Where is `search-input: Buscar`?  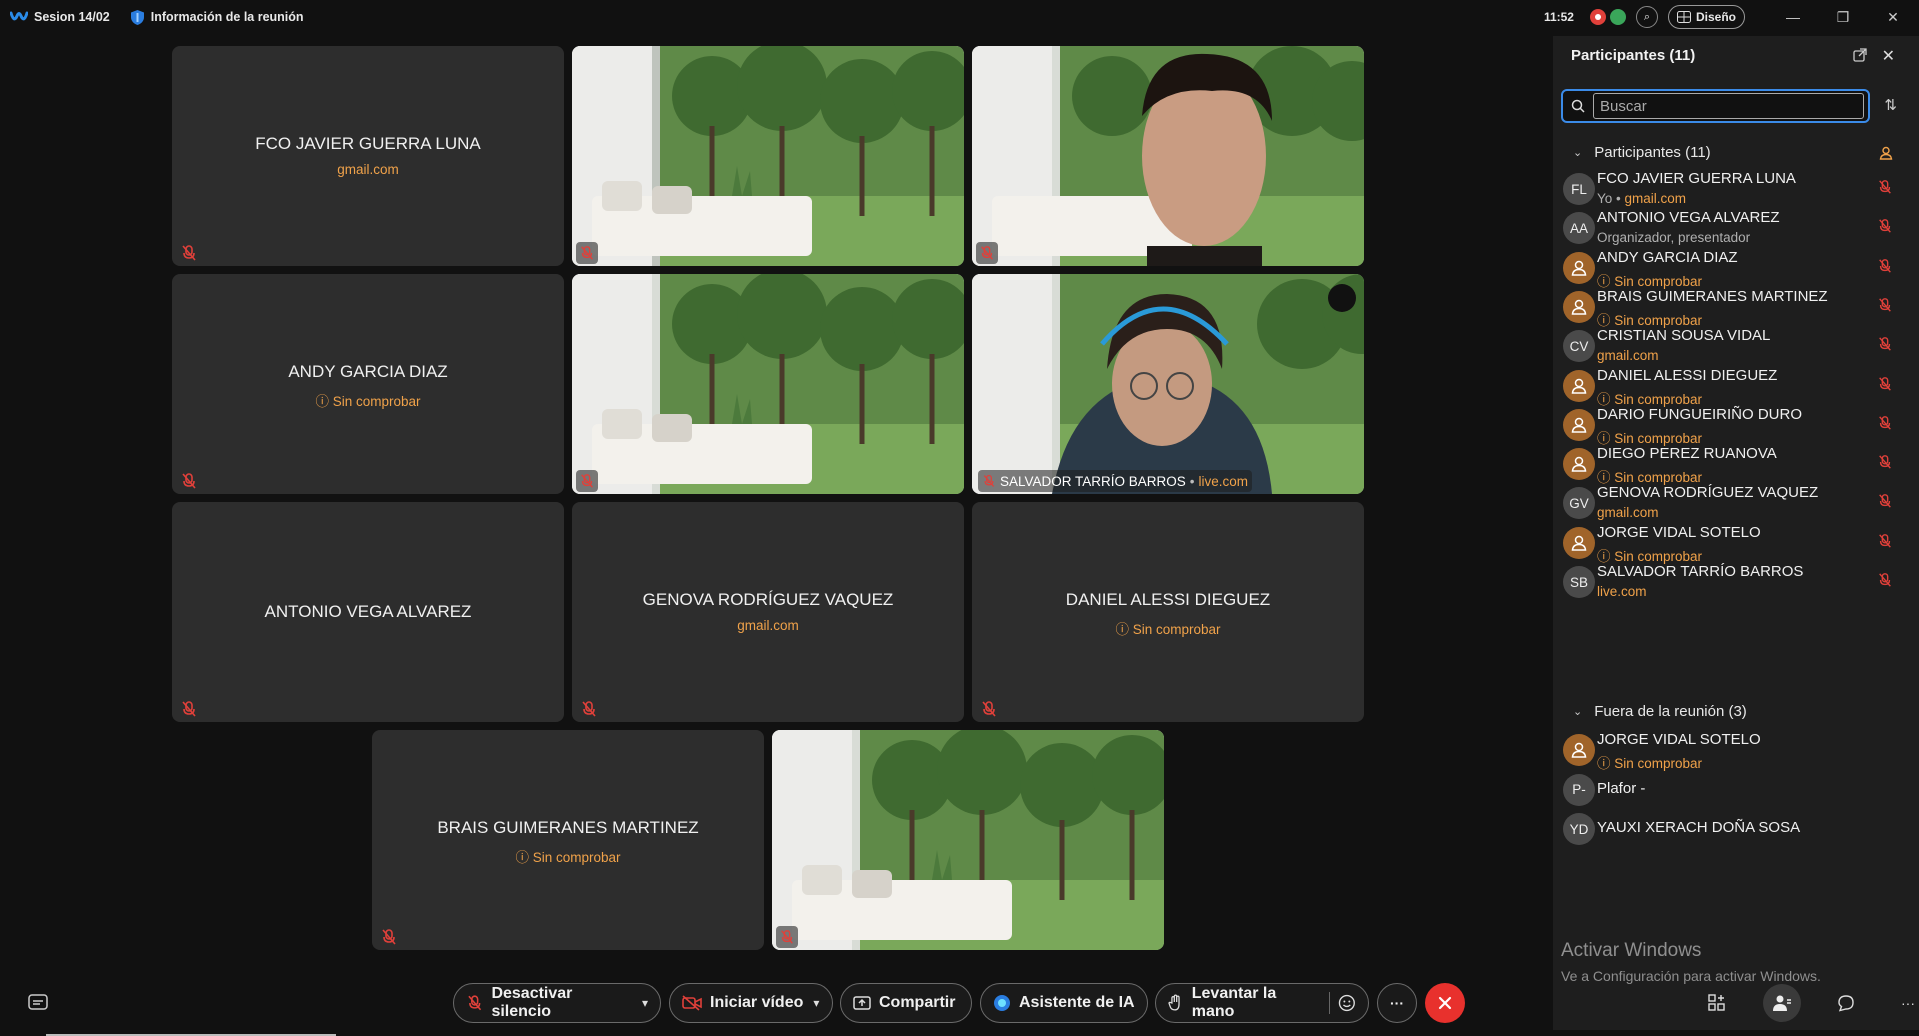 search-input: Buscar is located at coordinates (1728, 106).